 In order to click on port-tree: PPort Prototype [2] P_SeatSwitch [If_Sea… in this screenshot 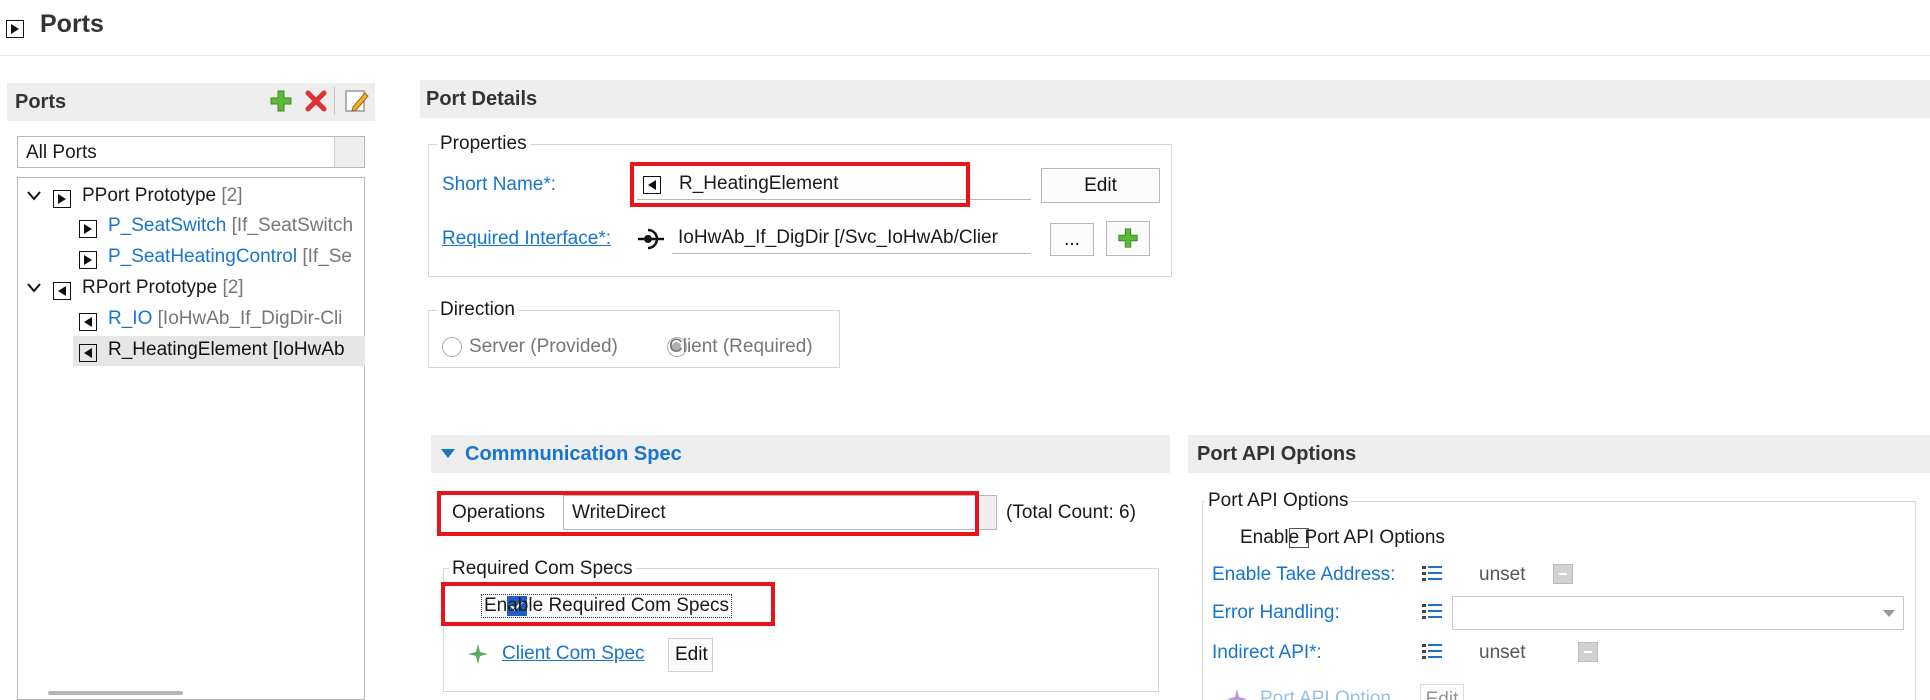, I will do `click(191, 438)`.